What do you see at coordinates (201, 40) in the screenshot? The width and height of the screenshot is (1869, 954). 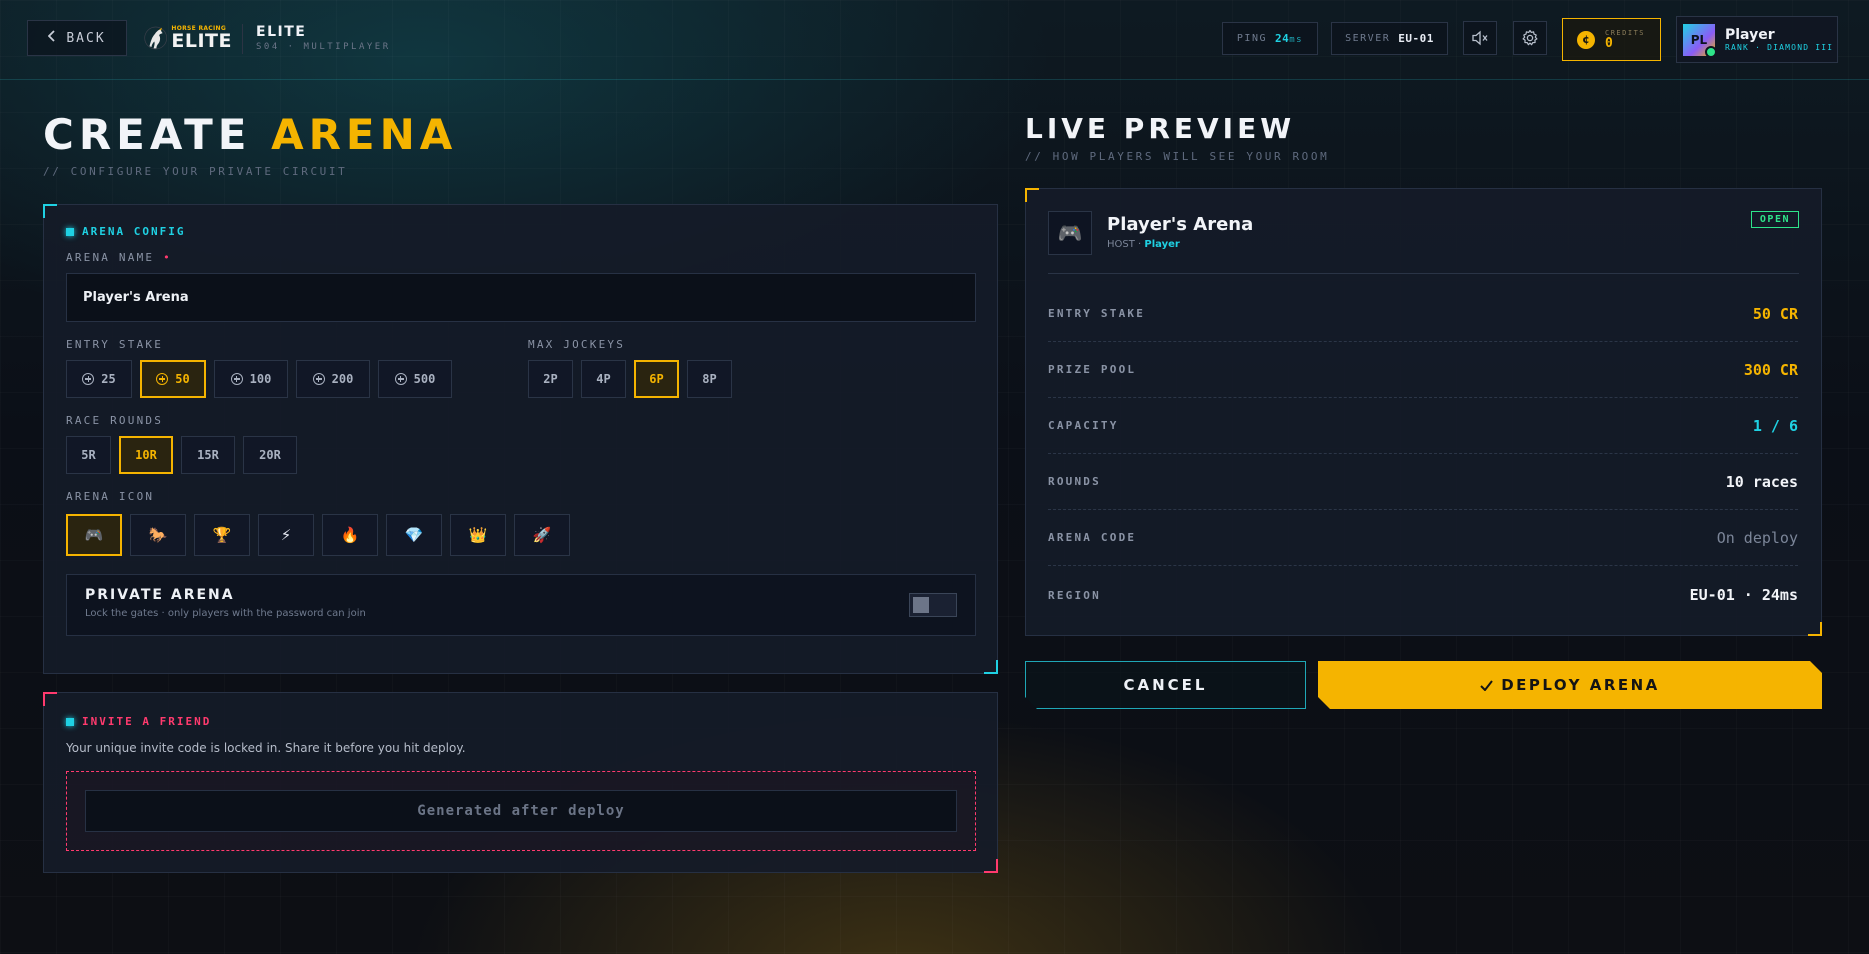 I see `logo-big-text: ELITE` at bounding box center [201, 40].